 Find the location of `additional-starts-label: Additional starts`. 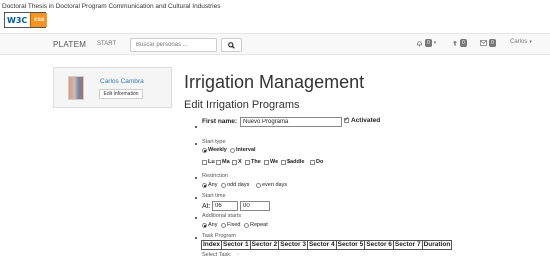

additional-starts-label: Additional starts is located at coordinates (222, 216).